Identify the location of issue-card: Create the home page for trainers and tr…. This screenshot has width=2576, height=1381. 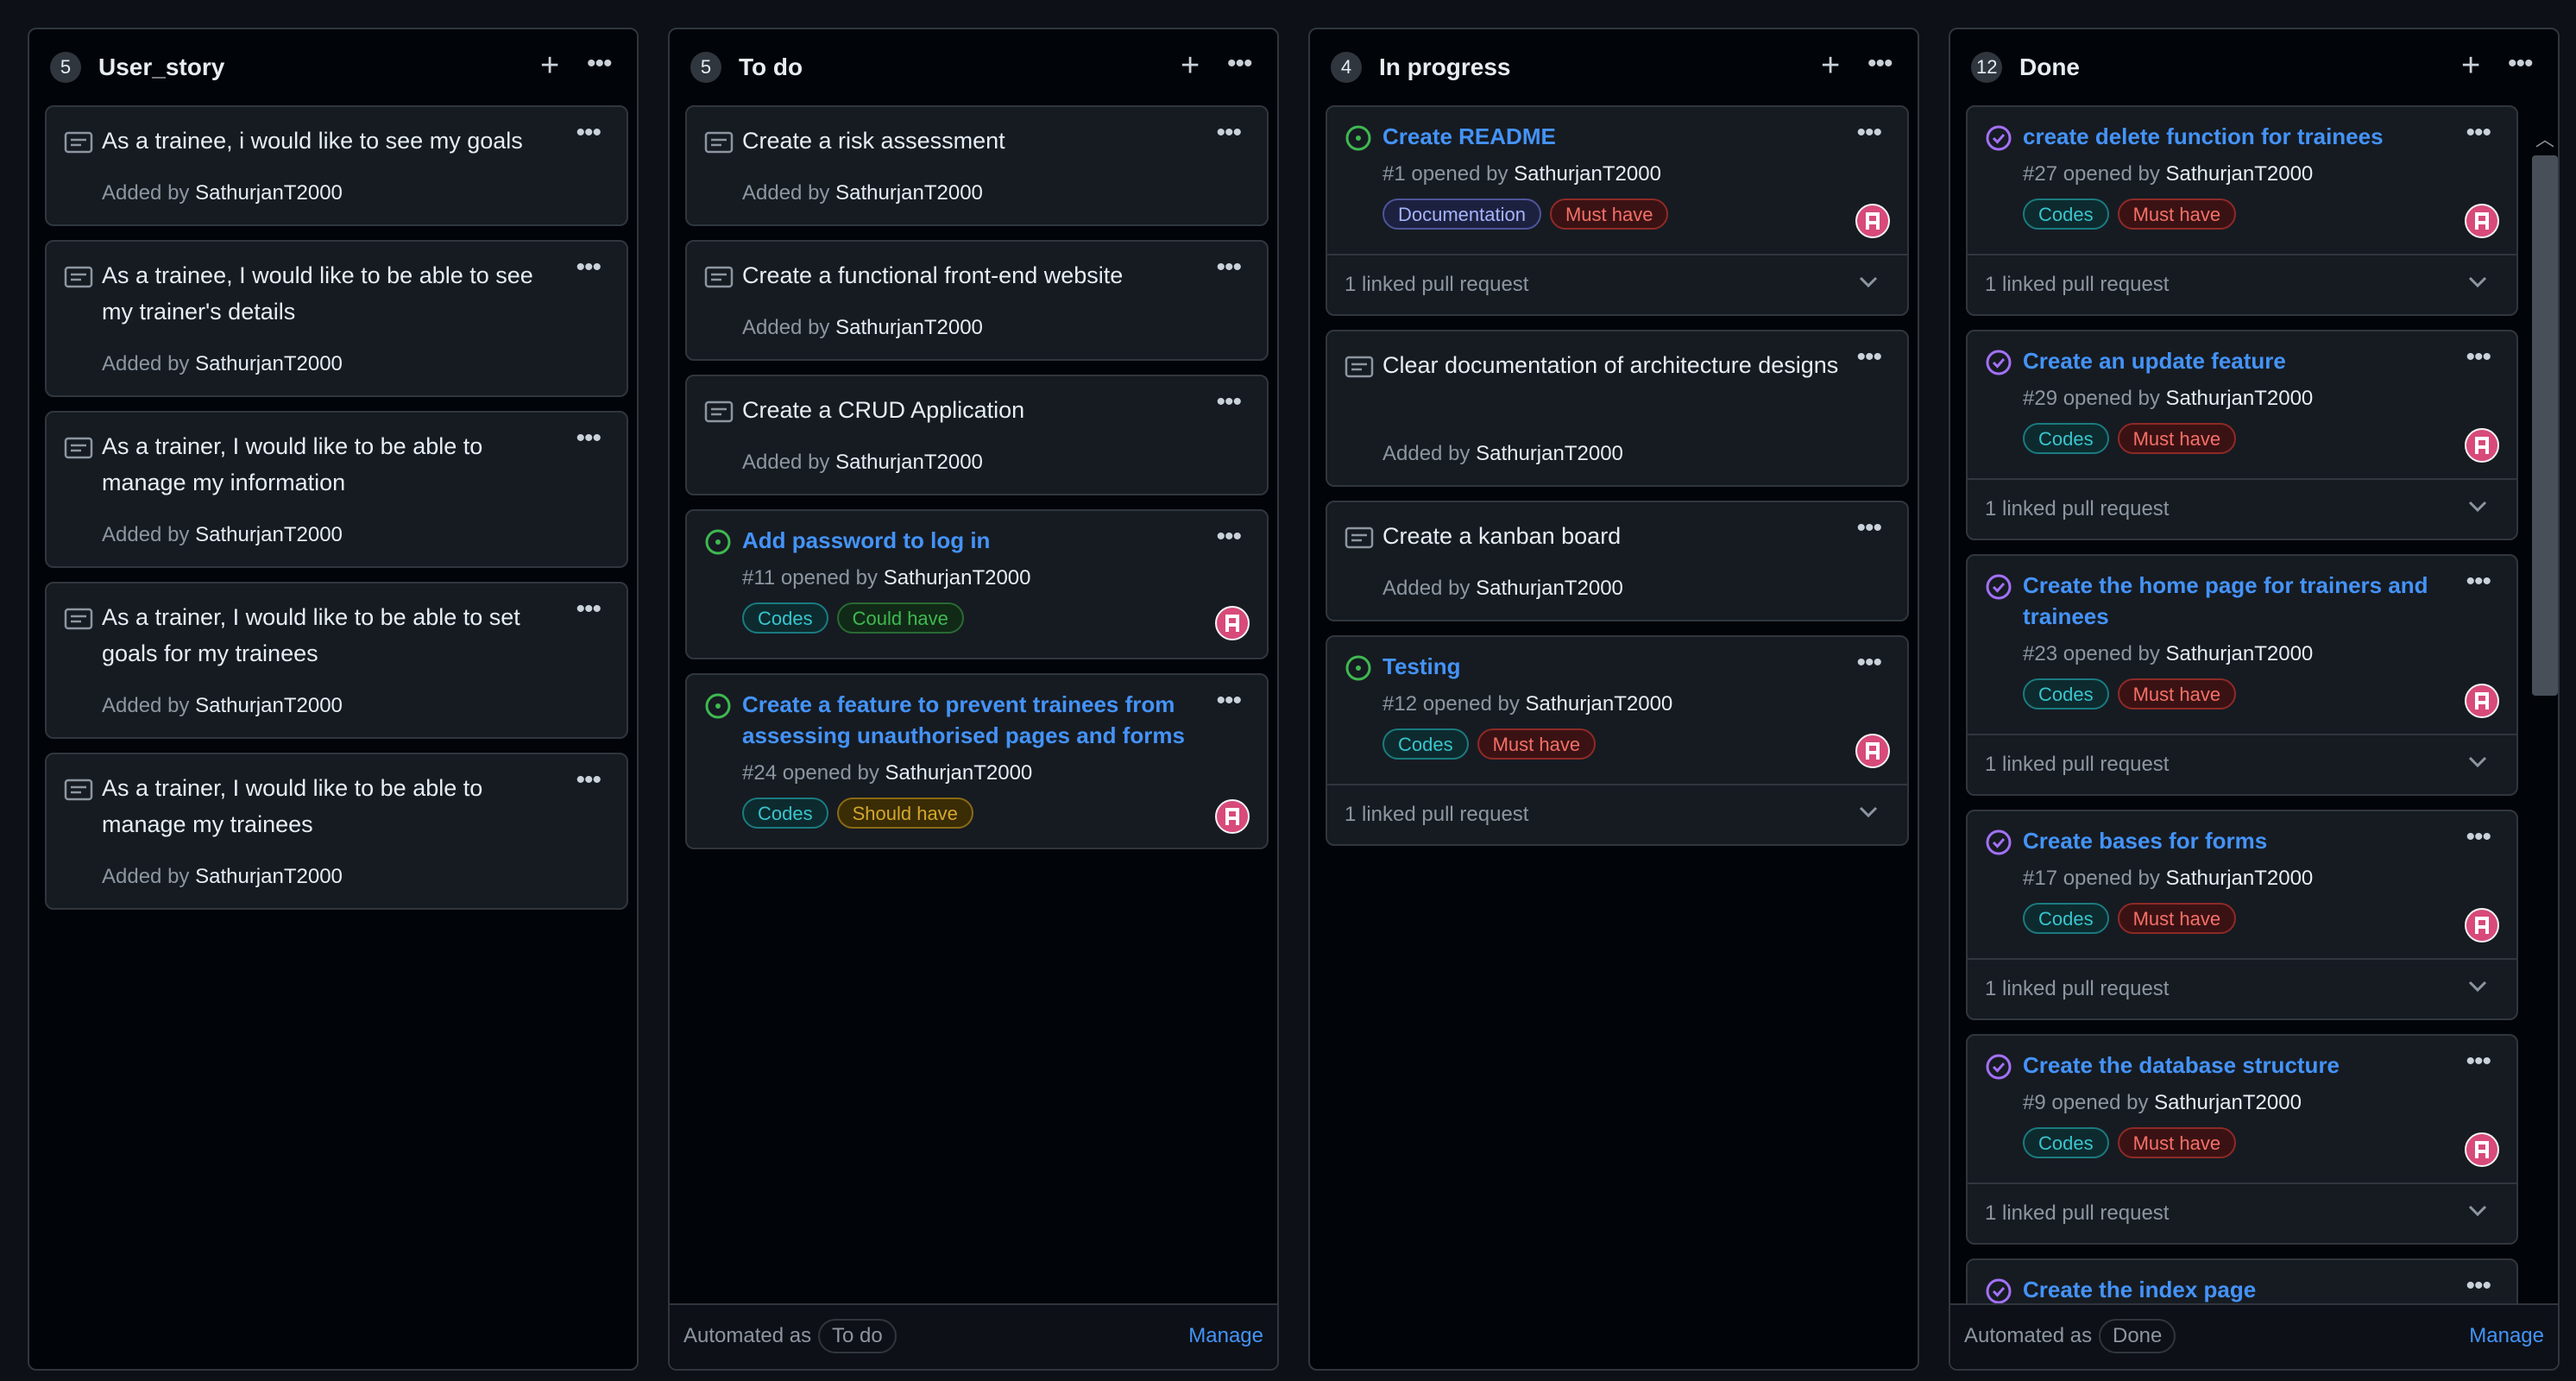
(2242, 675).